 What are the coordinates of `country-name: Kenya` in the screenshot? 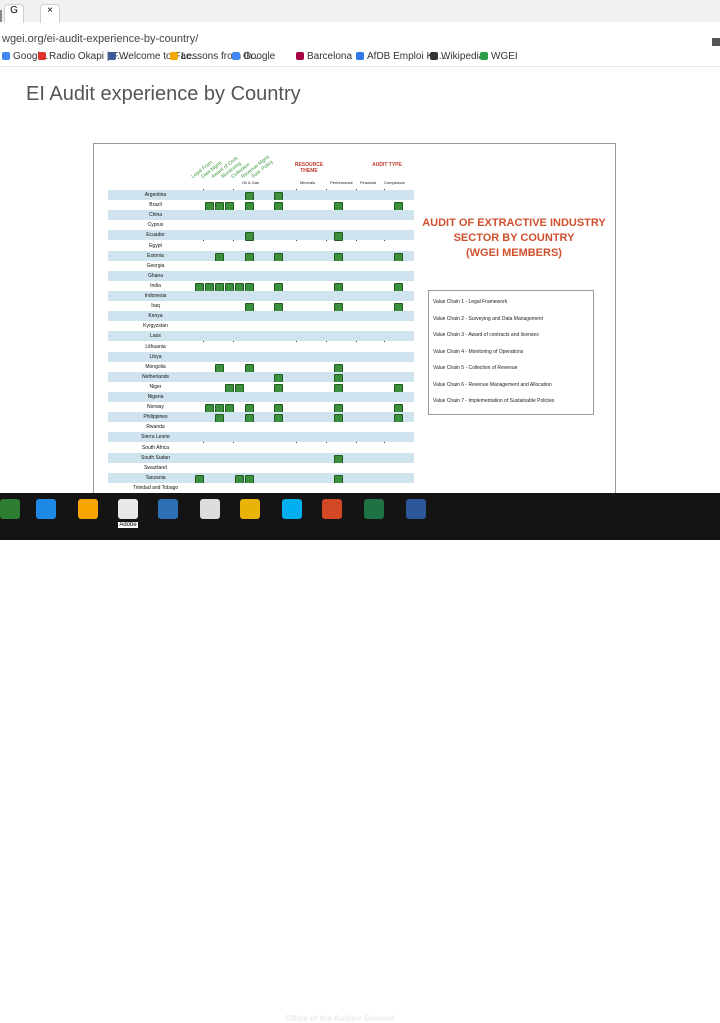 It's located at (155, 316).